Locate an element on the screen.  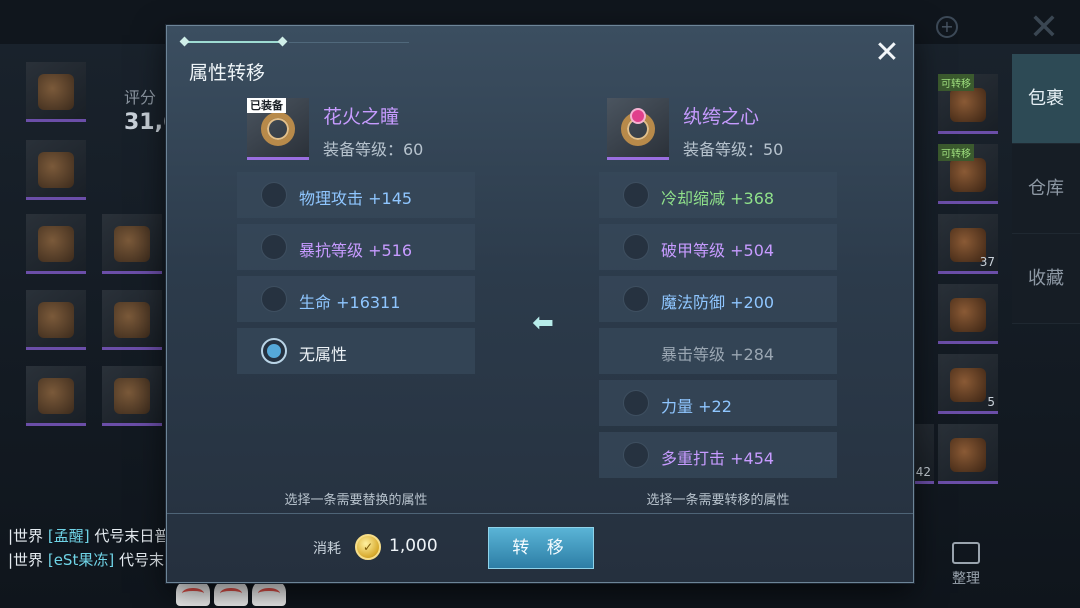
right-attribute-row: 多重打击 +454 is located at coordinates (718, 455).